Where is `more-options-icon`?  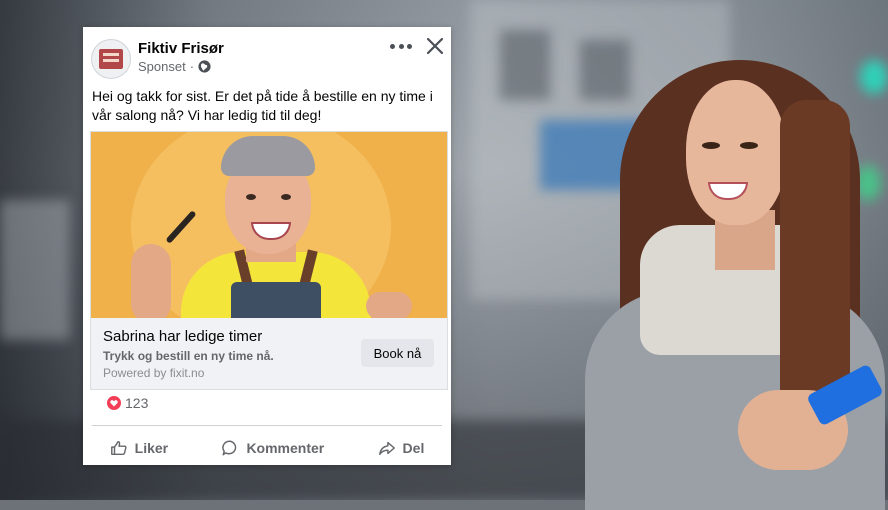
more-options-icon is located at coordinates (401, 46).